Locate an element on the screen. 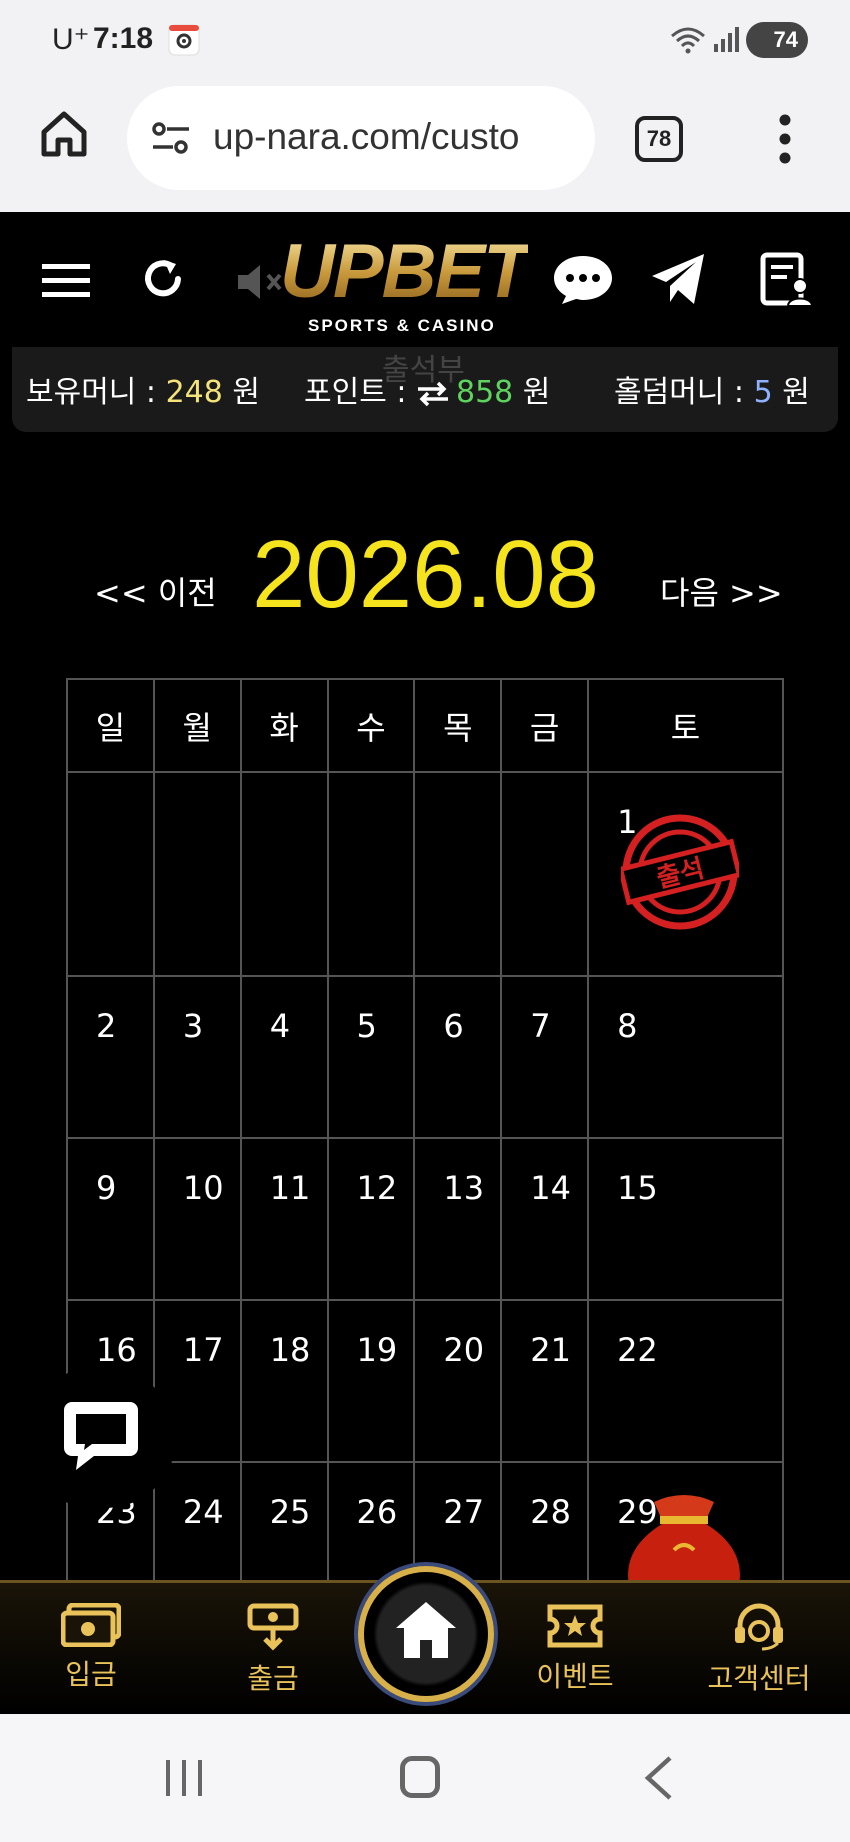 This screenshot has height=1842, width=850. nav-withdraw: 출금 is located at coordinates (273, 1650).